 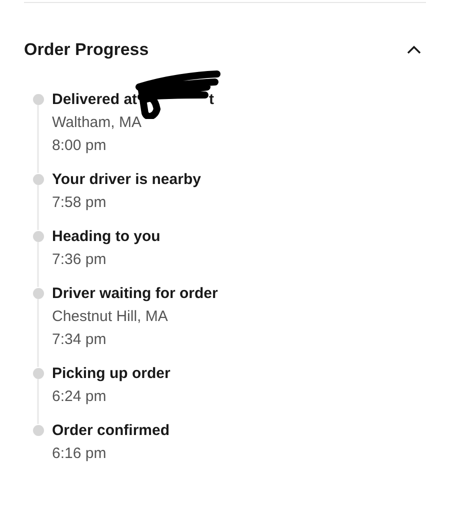 I want to click on step-title: Picking up order, so click(x=111, y=374).